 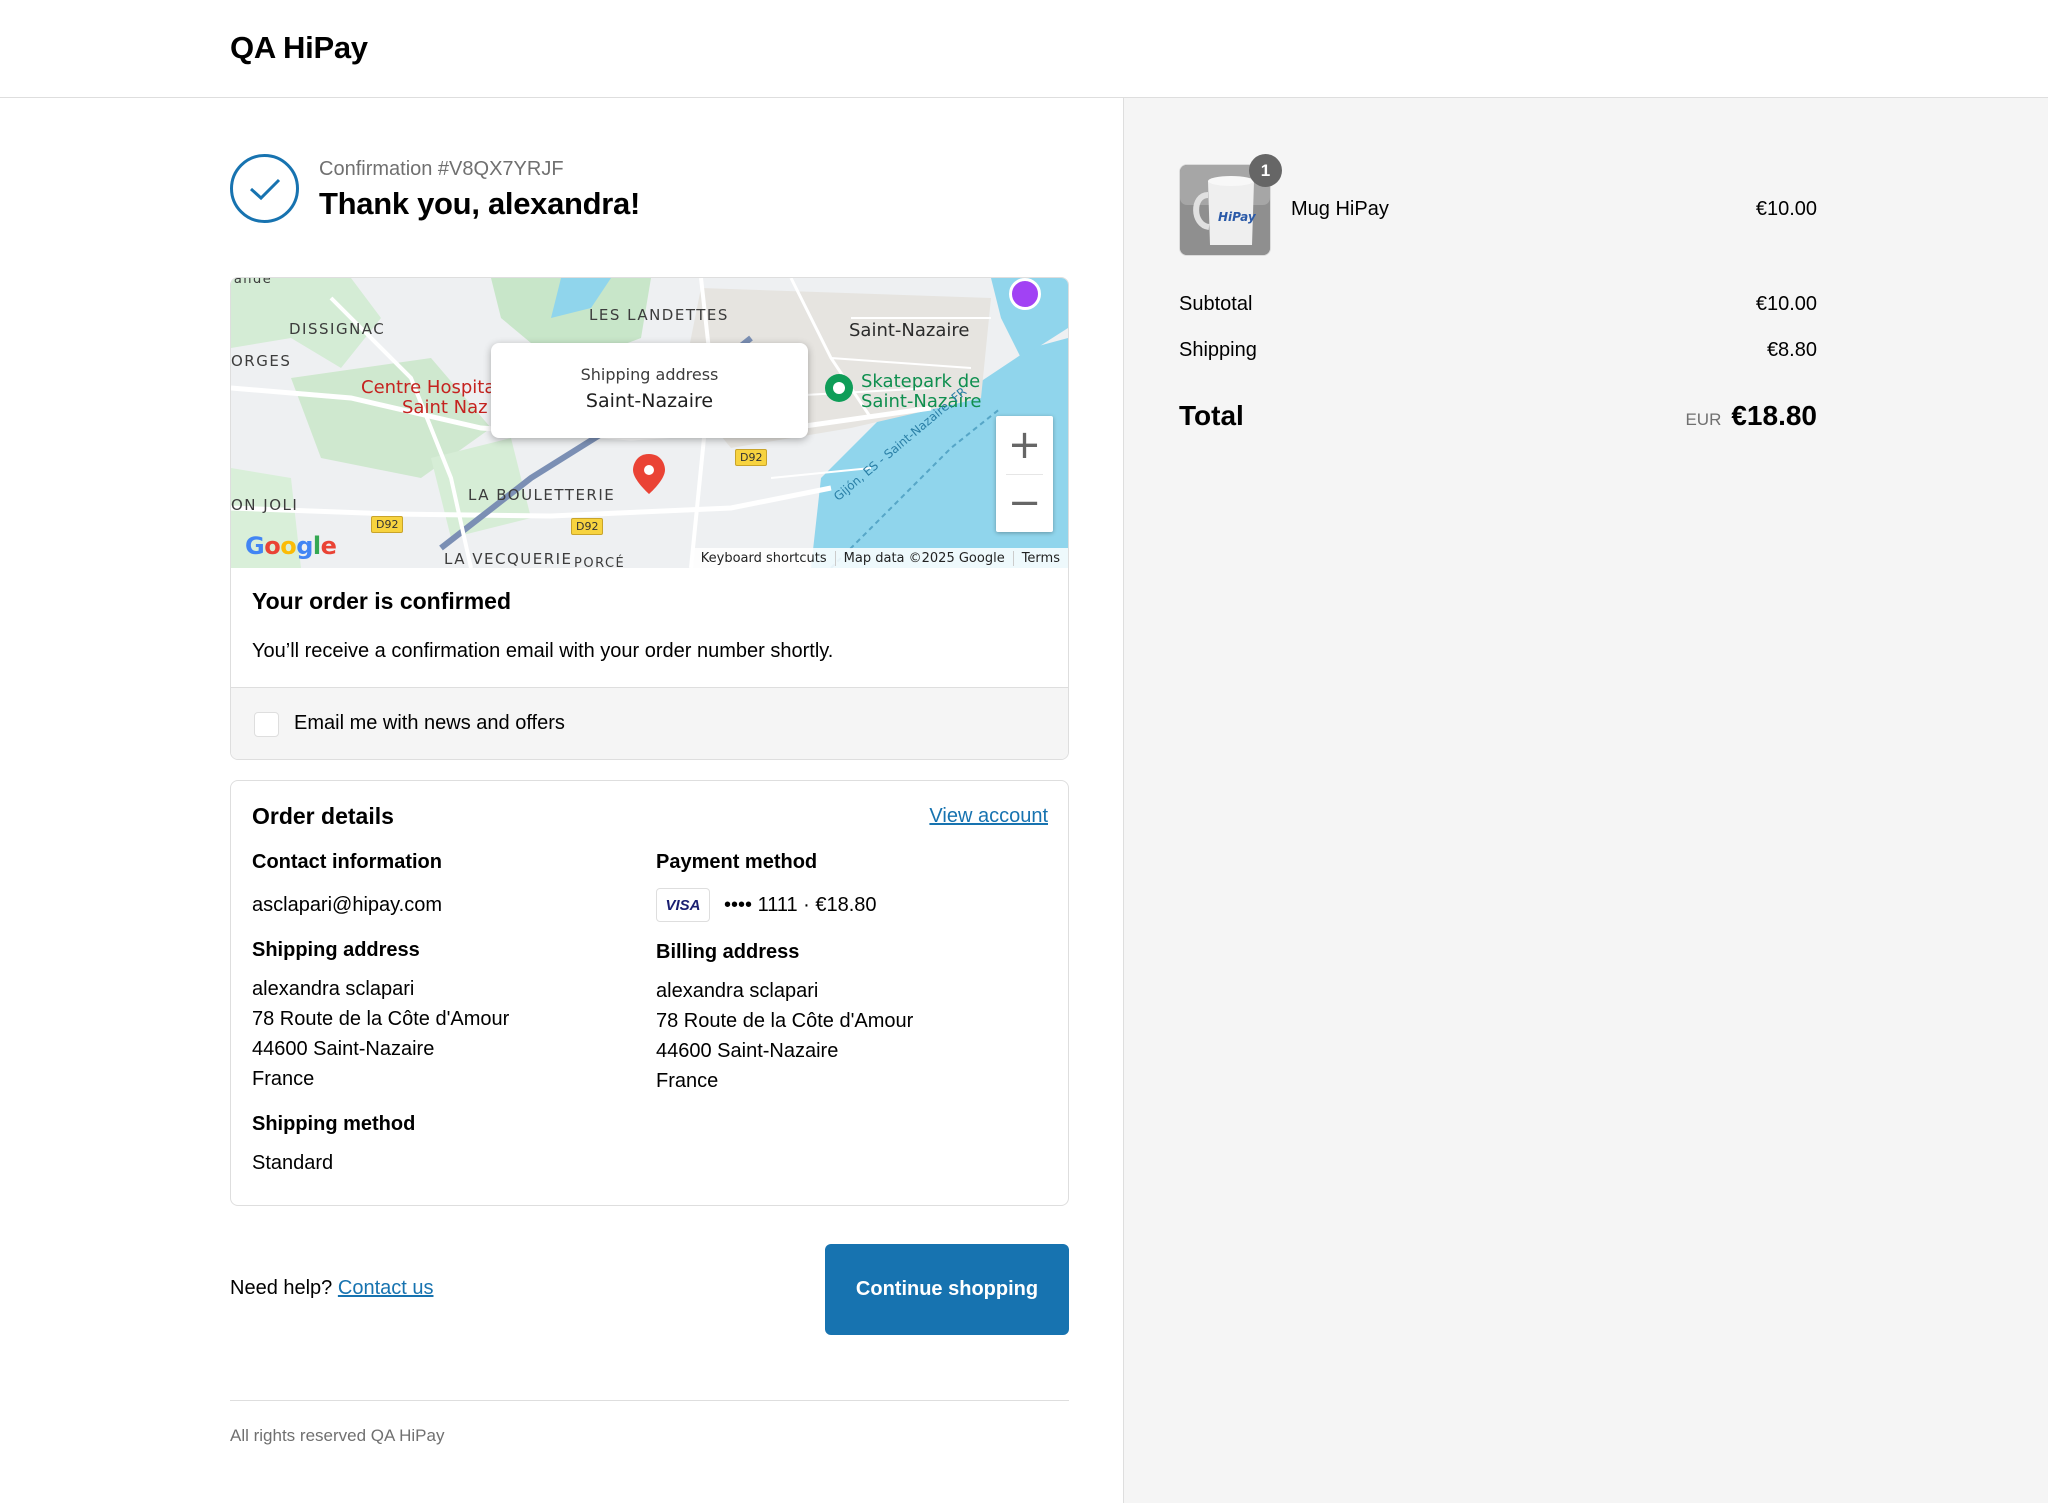 What do you see at coordinates (1211, 415) in the screenshot?
I see `total-label: Total` at bounding box center [1211, 415].